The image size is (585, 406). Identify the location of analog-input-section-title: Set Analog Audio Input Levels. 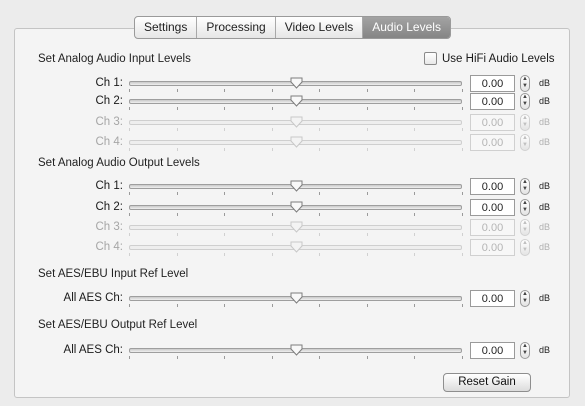
(114, 59).